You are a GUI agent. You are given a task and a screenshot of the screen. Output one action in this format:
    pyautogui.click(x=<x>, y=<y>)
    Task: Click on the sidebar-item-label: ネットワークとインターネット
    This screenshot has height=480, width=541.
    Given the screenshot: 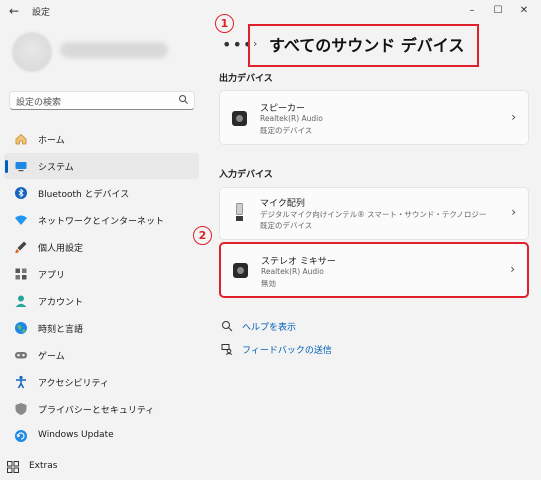 What is the action you would take?
    pyautogui.click(x=101, y=222)
    